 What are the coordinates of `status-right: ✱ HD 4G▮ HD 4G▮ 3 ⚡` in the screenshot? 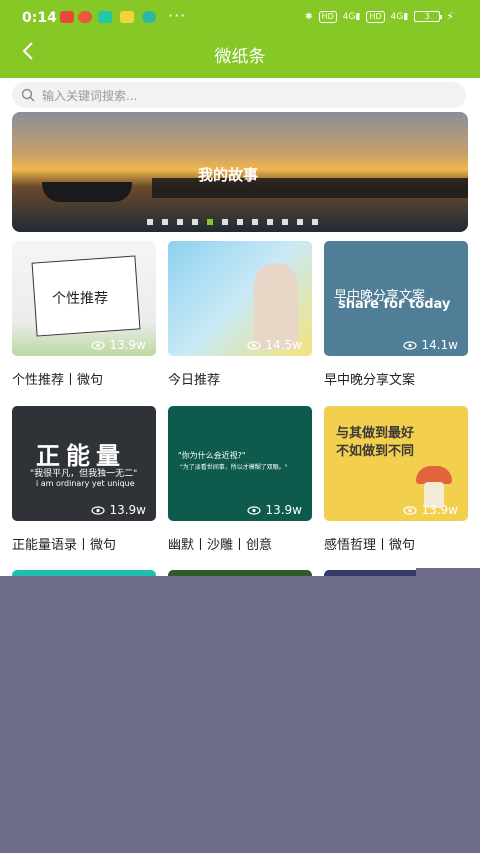 It's located at (379, 16).